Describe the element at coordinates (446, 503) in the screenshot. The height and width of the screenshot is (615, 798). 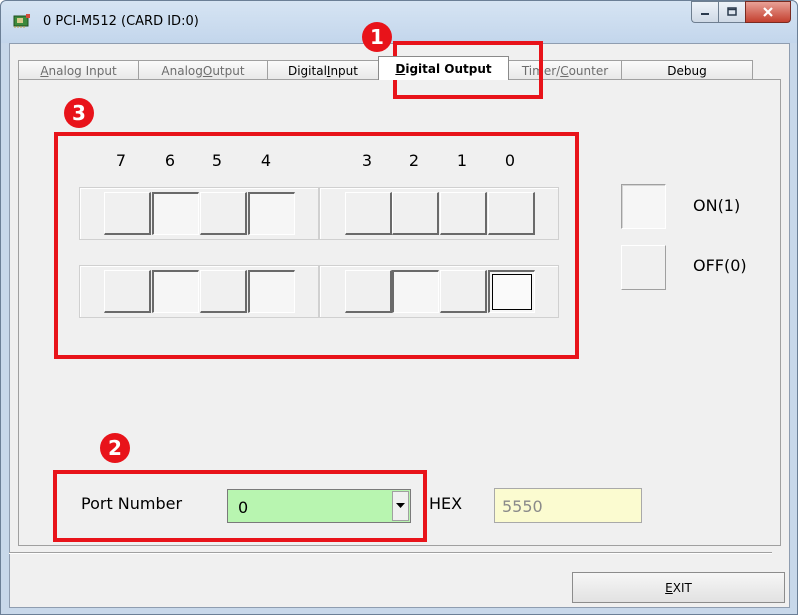
I see `hex-label: HEX` at that location.